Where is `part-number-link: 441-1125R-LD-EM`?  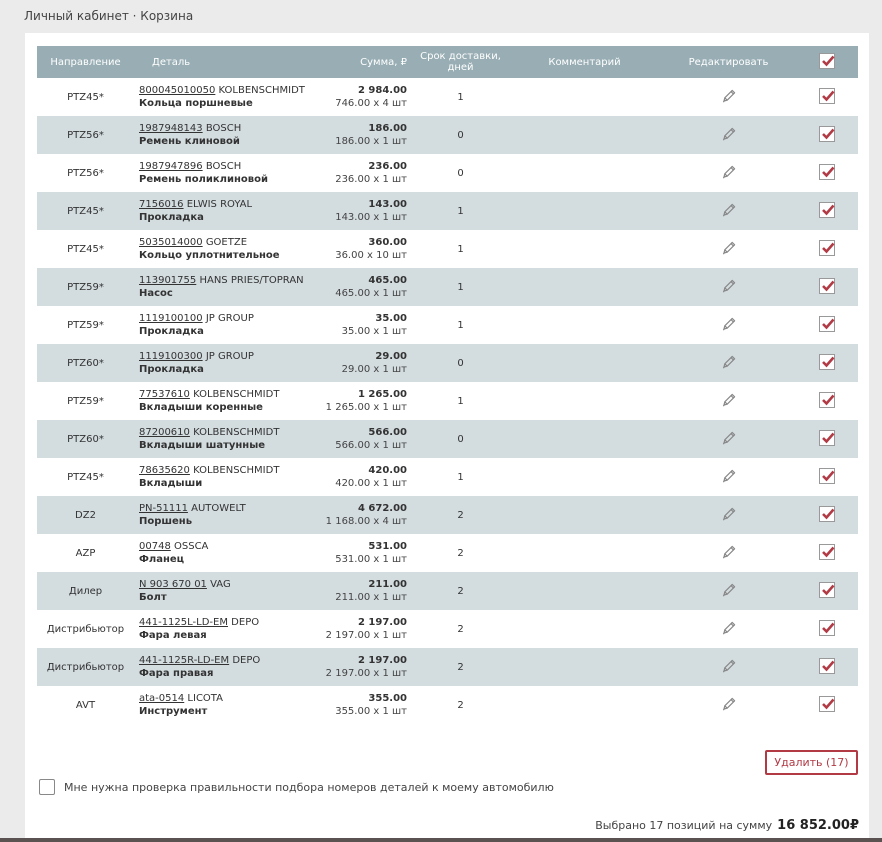
part-number-link: 441-1125R-LD-EM is located at coordinates (184, 660).